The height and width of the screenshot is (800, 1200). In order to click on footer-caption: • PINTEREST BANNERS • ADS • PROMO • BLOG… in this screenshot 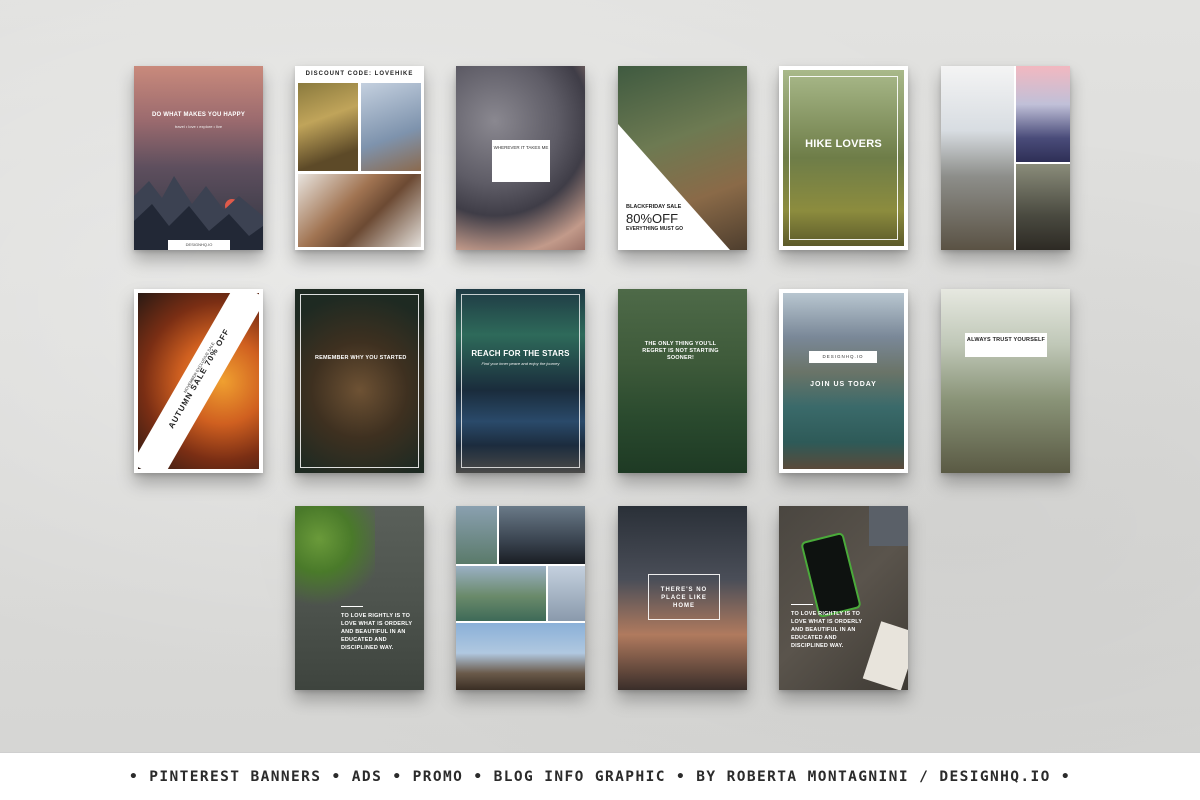, I will do `click(600, 776)`.